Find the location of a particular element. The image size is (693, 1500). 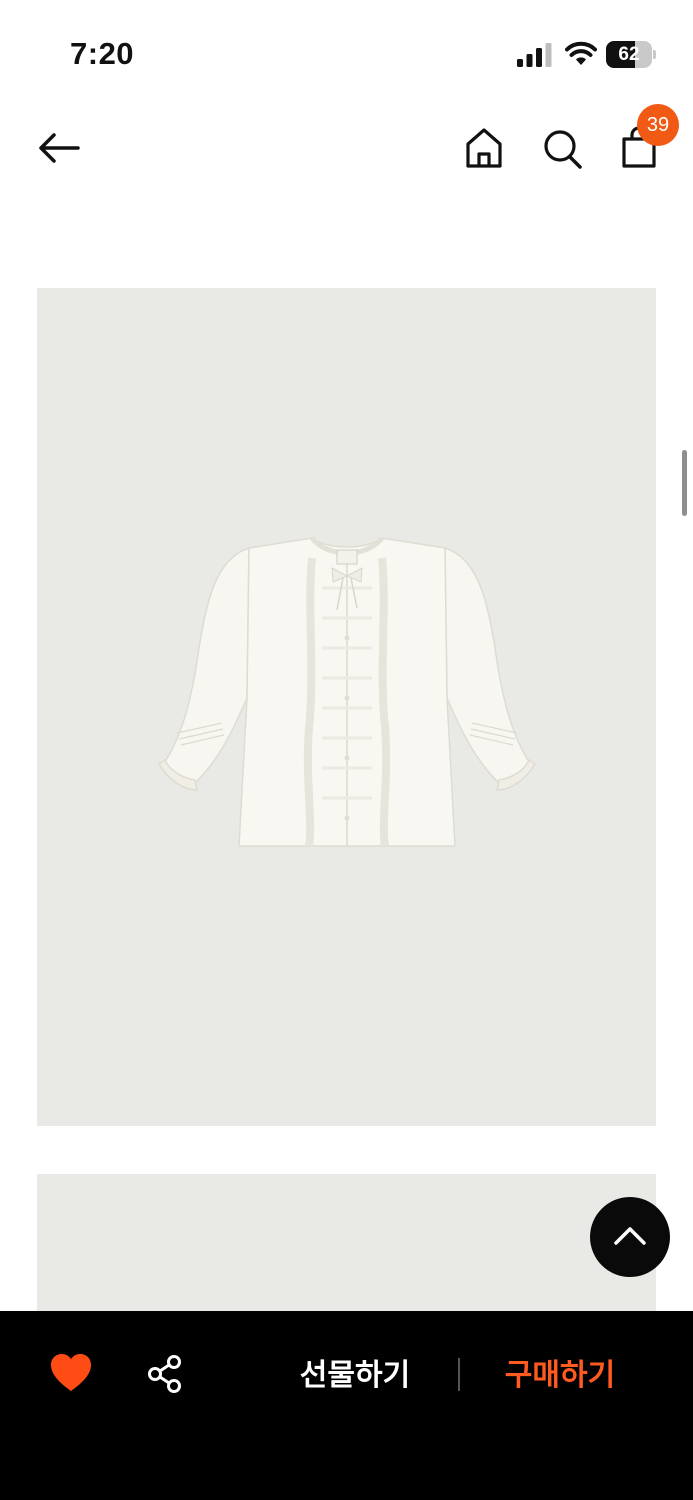

battery-percent: 62 is located at coordinates (629, 54).